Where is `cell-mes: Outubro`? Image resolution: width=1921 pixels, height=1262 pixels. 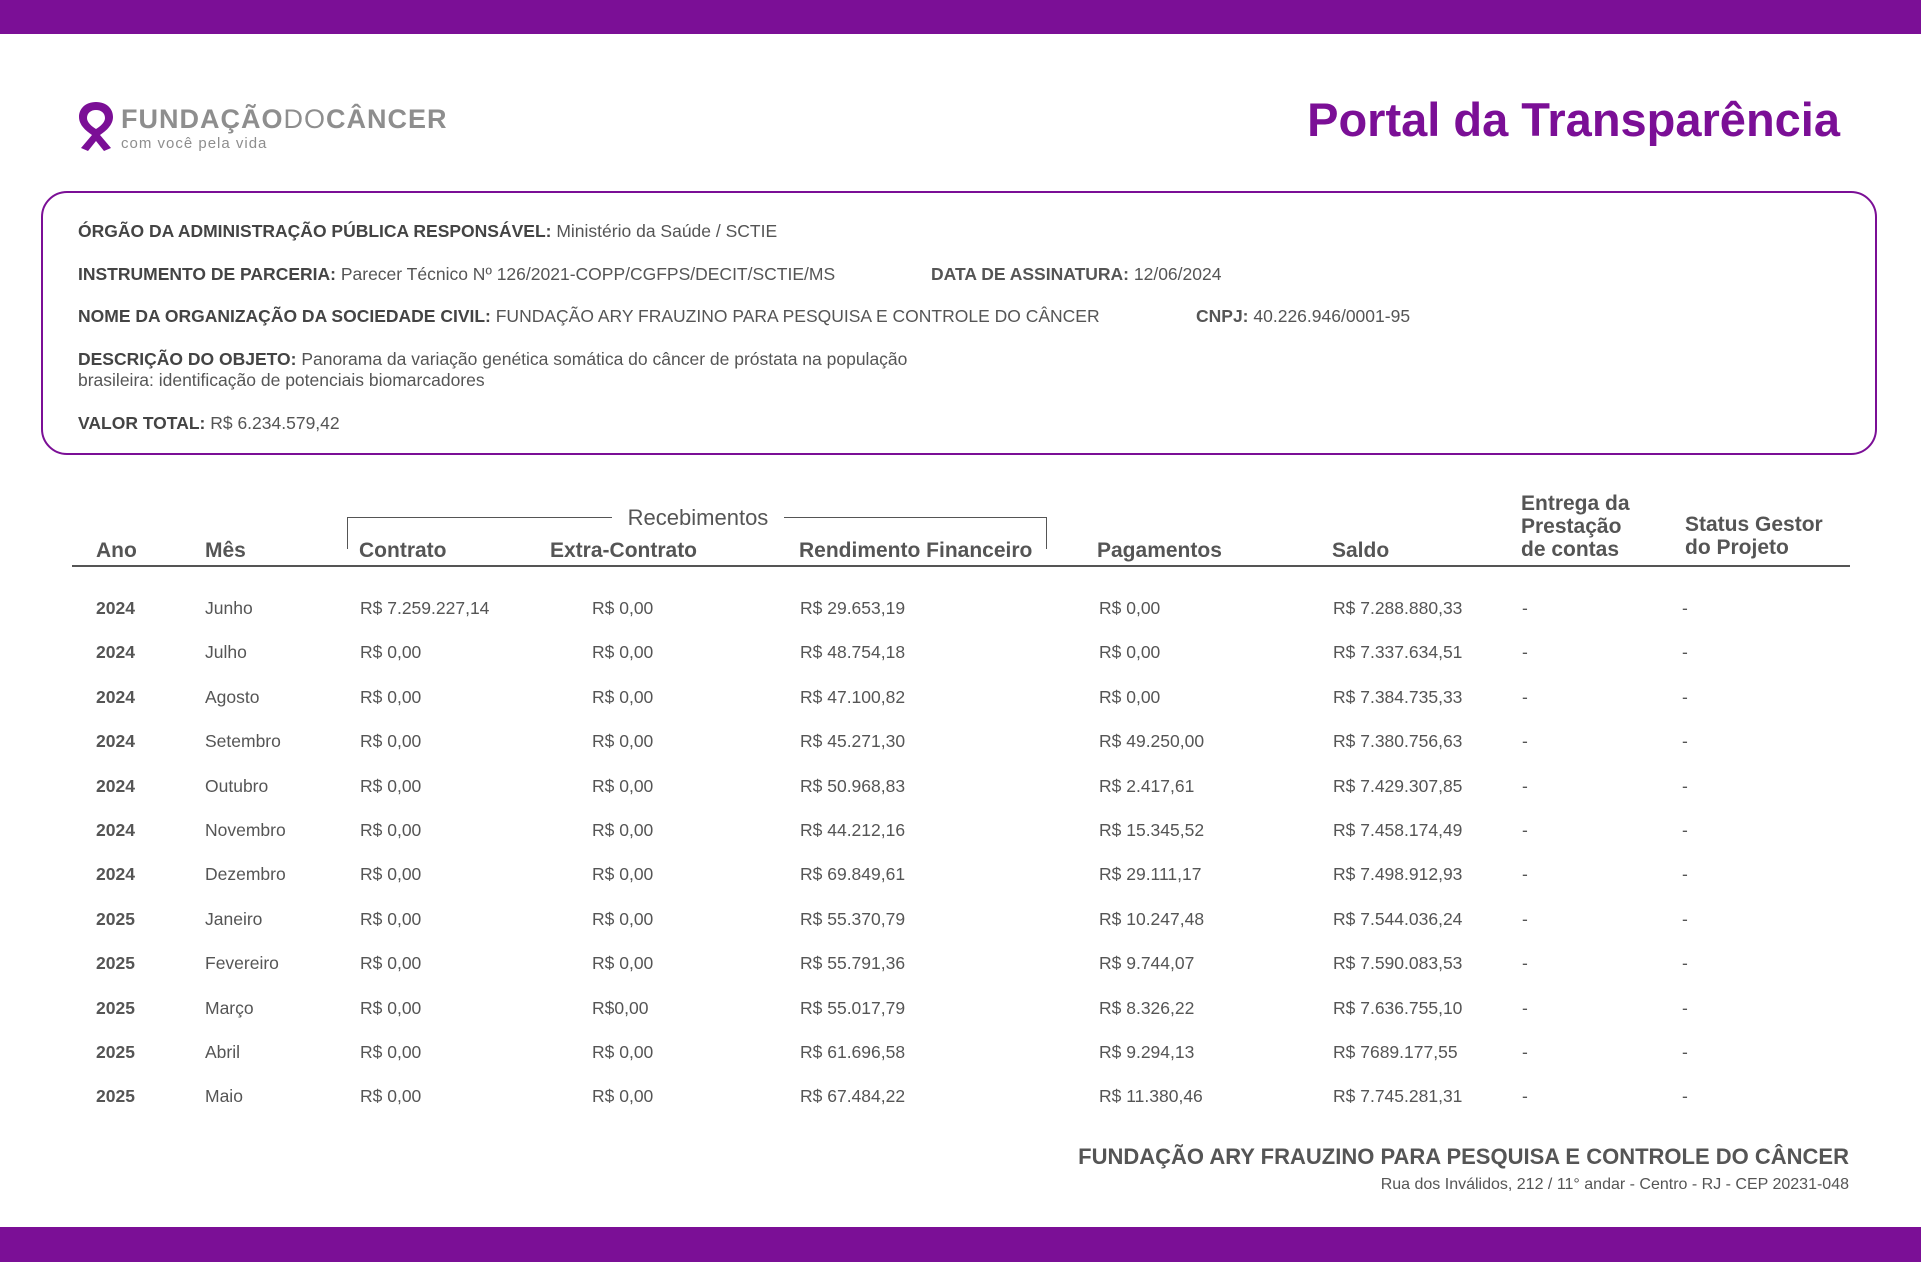 cell-mes: Outubro is located at coordinates (237, 785).